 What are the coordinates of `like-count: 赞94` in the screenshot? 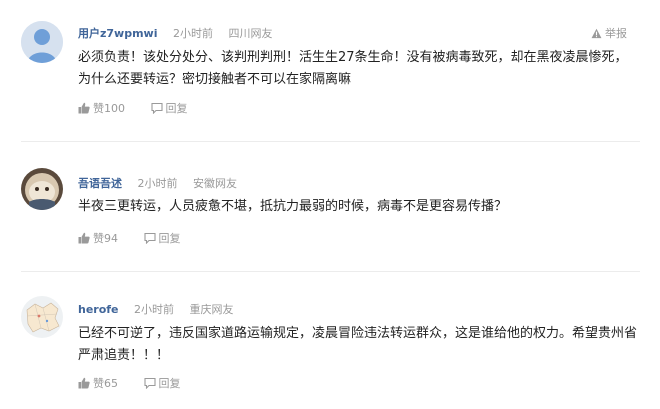 It's located at (105, 238).